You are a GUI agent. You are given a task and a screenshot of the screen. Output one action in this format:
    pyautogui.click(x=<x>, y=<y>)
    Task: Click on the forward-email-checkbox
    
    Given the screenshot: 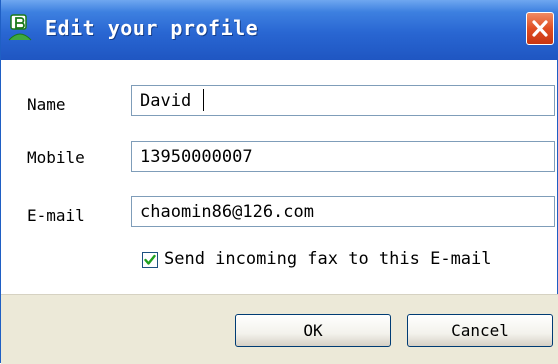 What is the action you would take?
    pyautogui.click(x=150, y=260)
    